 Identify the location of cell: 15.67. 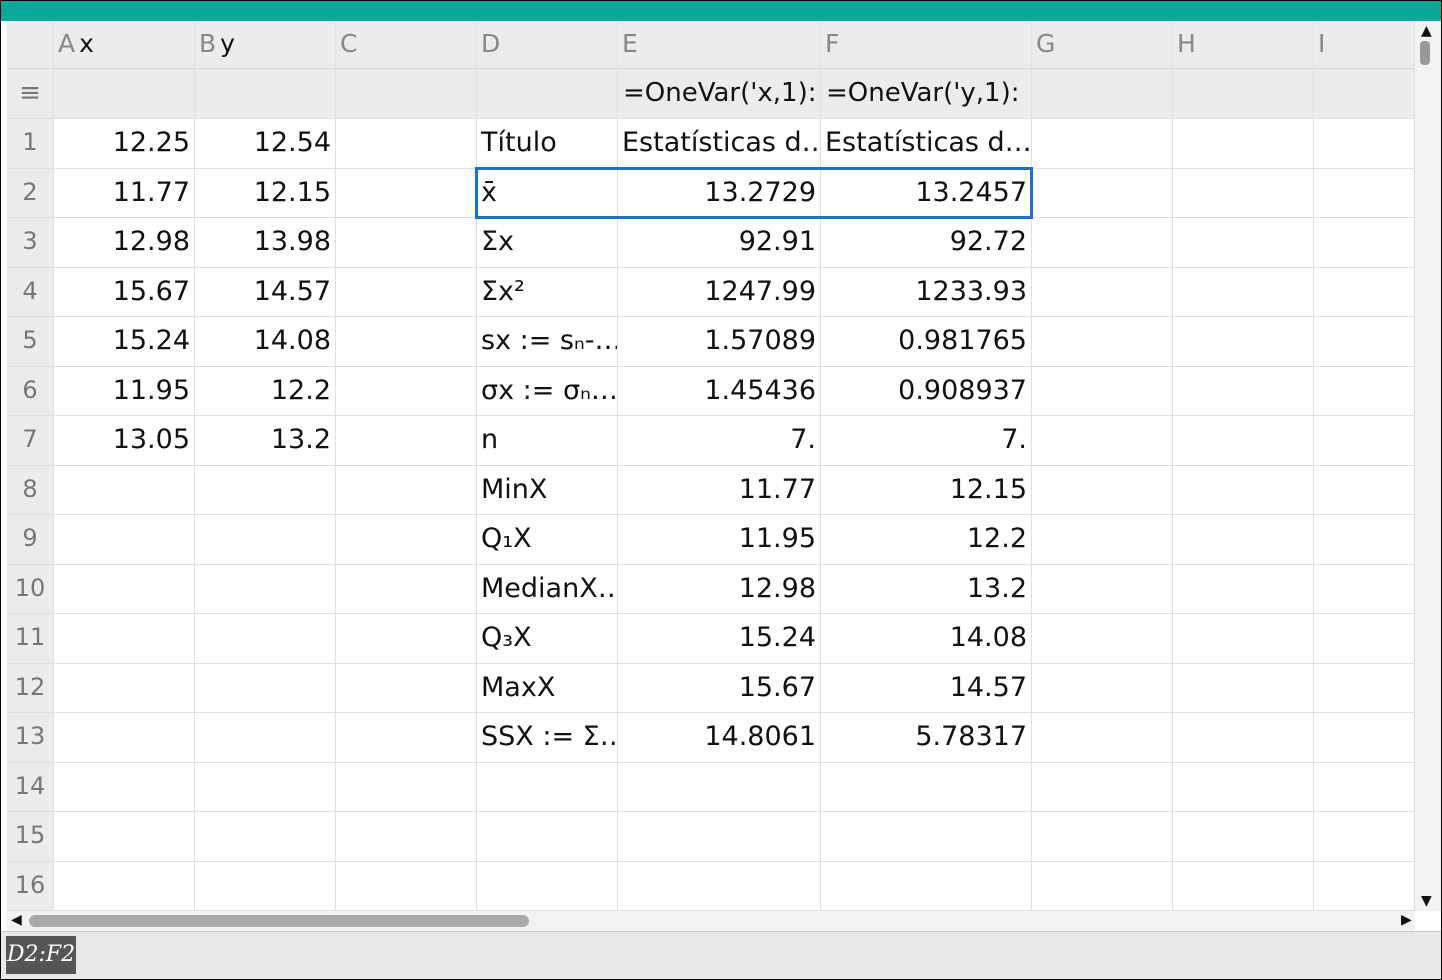
(124, 292).